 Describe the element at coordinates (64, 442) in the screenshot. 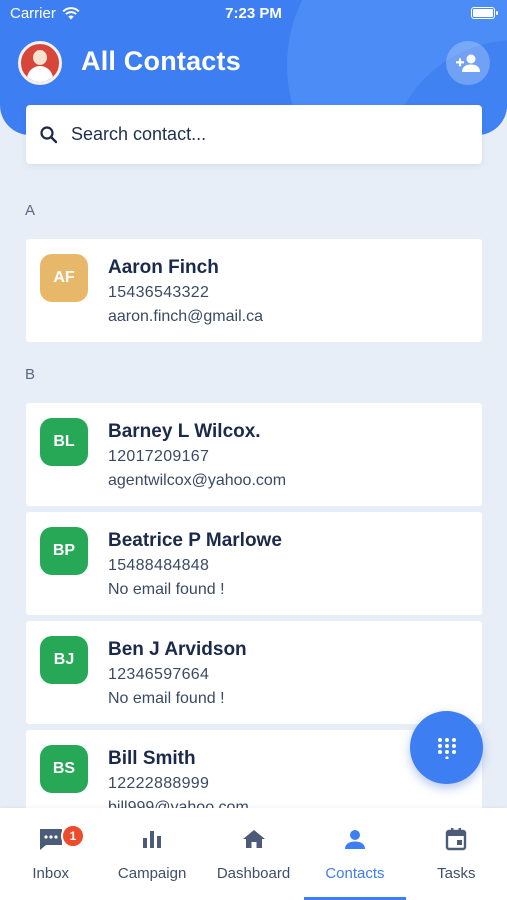

I see `contact-initials-avatar: BL` at that location.